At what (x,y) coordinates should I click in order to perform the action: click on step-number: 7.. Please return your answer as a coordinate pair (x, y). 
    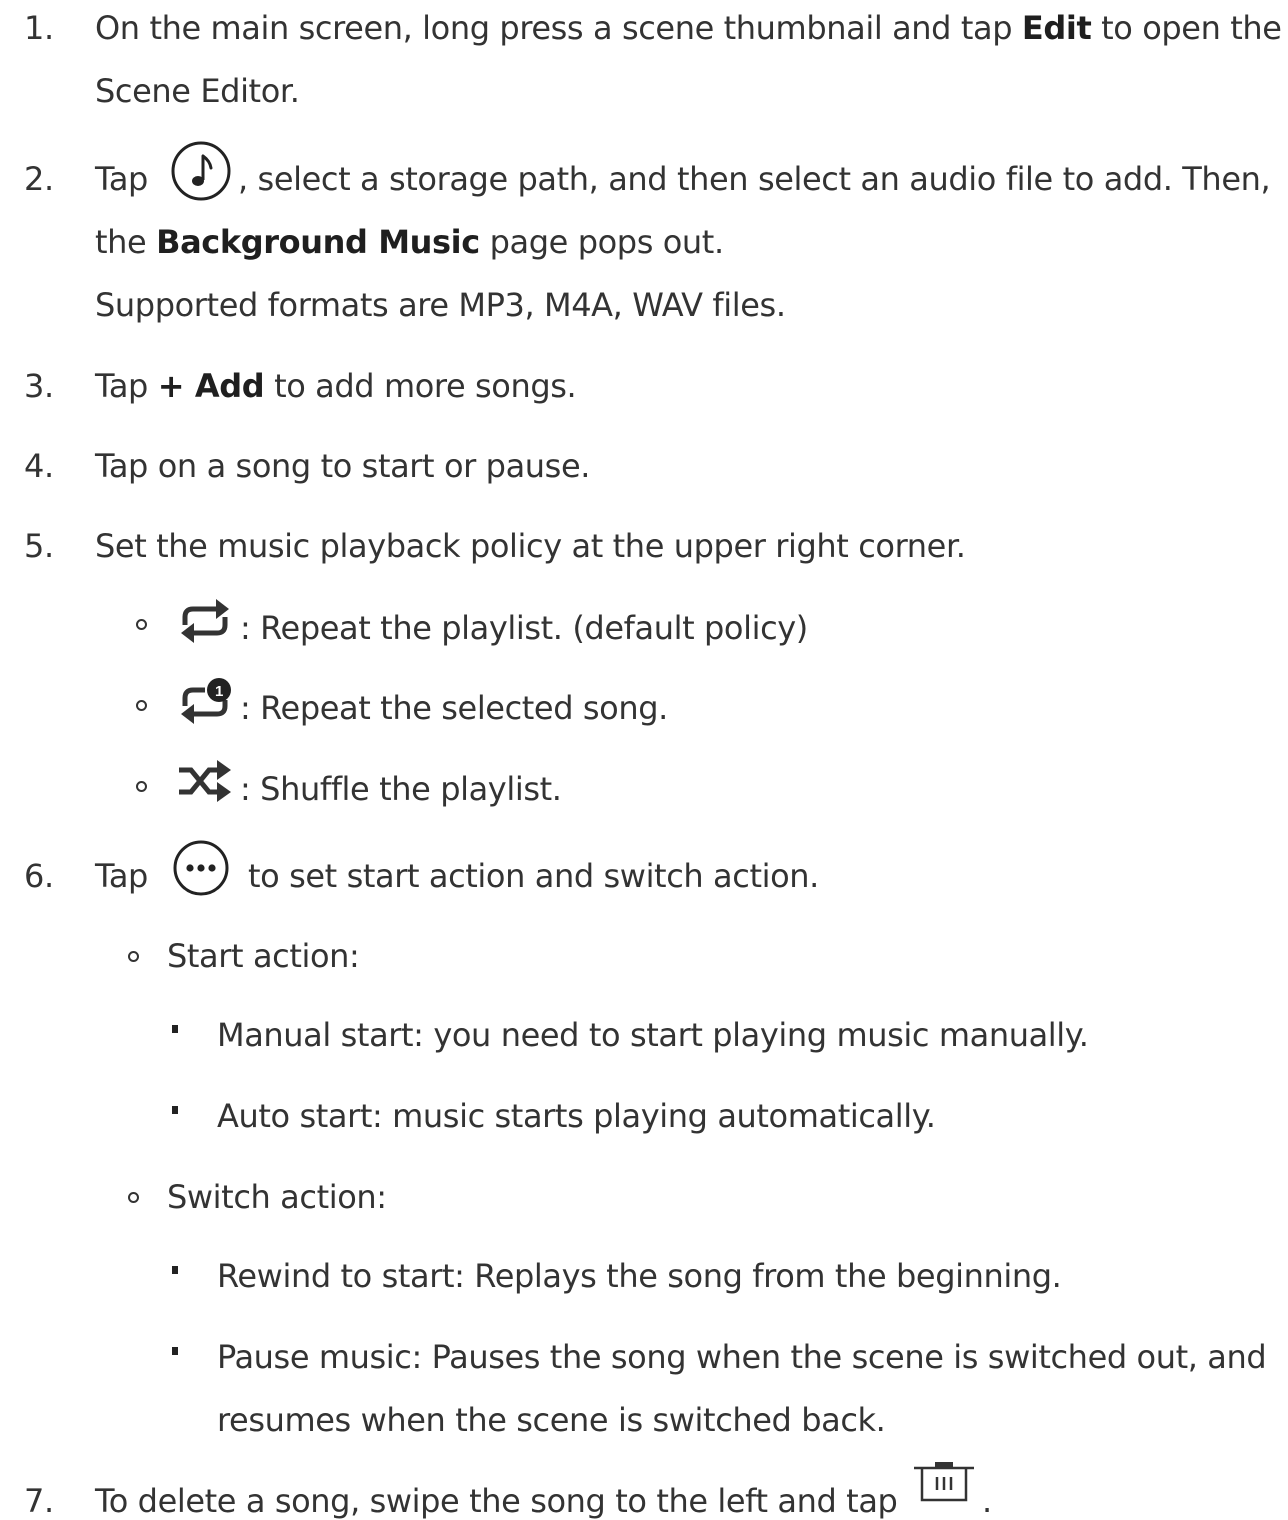
    Looking at the image, I should click on (39, 1501).